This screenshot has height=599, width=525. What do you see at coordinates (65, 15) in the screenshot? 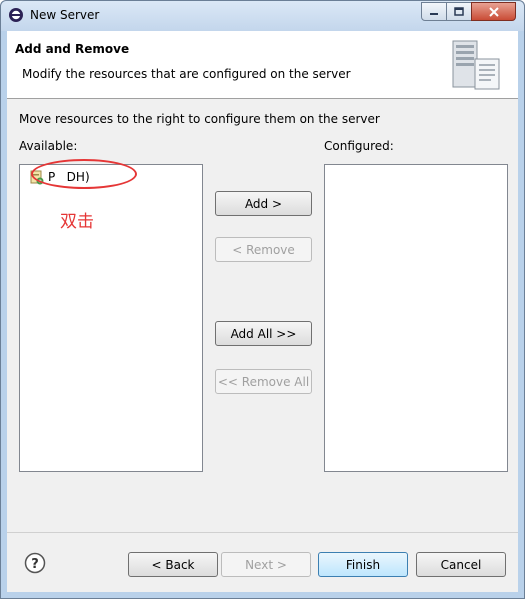
I see `window-title: New Server` at bounding box center [65, 15].